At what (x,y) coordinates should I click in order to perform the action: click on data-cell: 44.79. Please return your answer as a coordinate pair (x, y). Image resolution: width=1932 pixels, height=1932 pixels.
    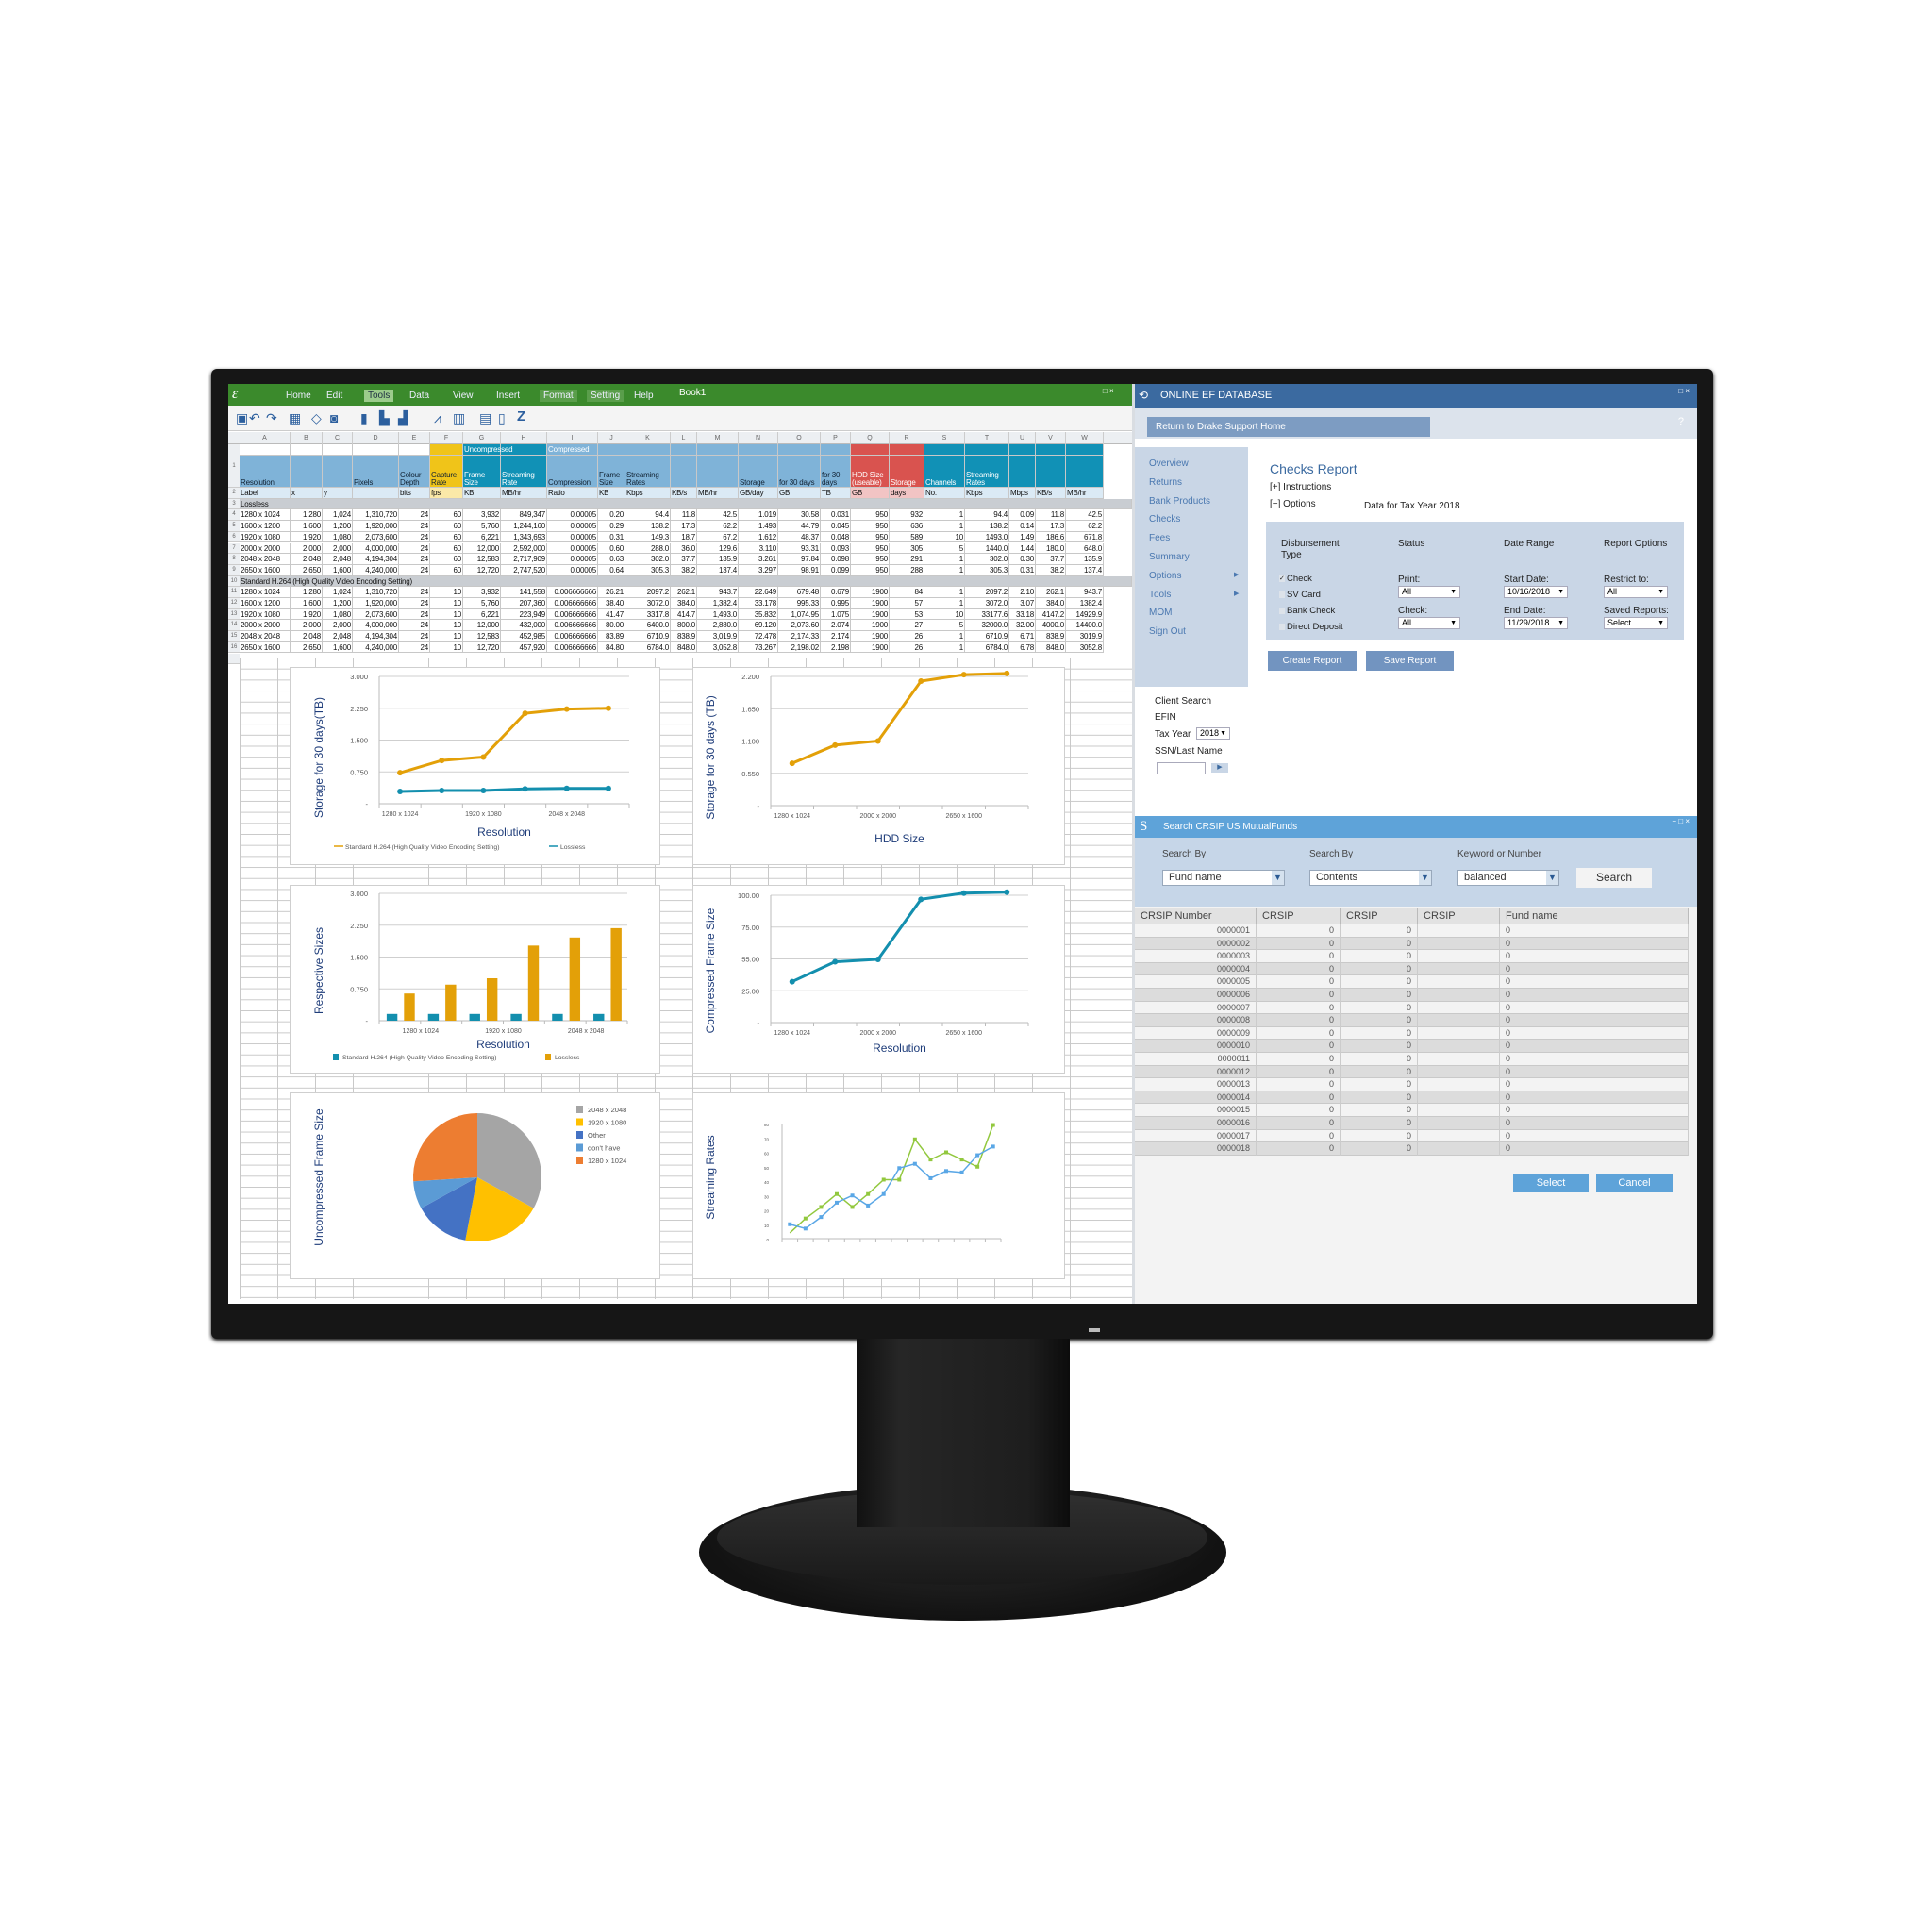
    Looking at the image, I should click on (800, 526).